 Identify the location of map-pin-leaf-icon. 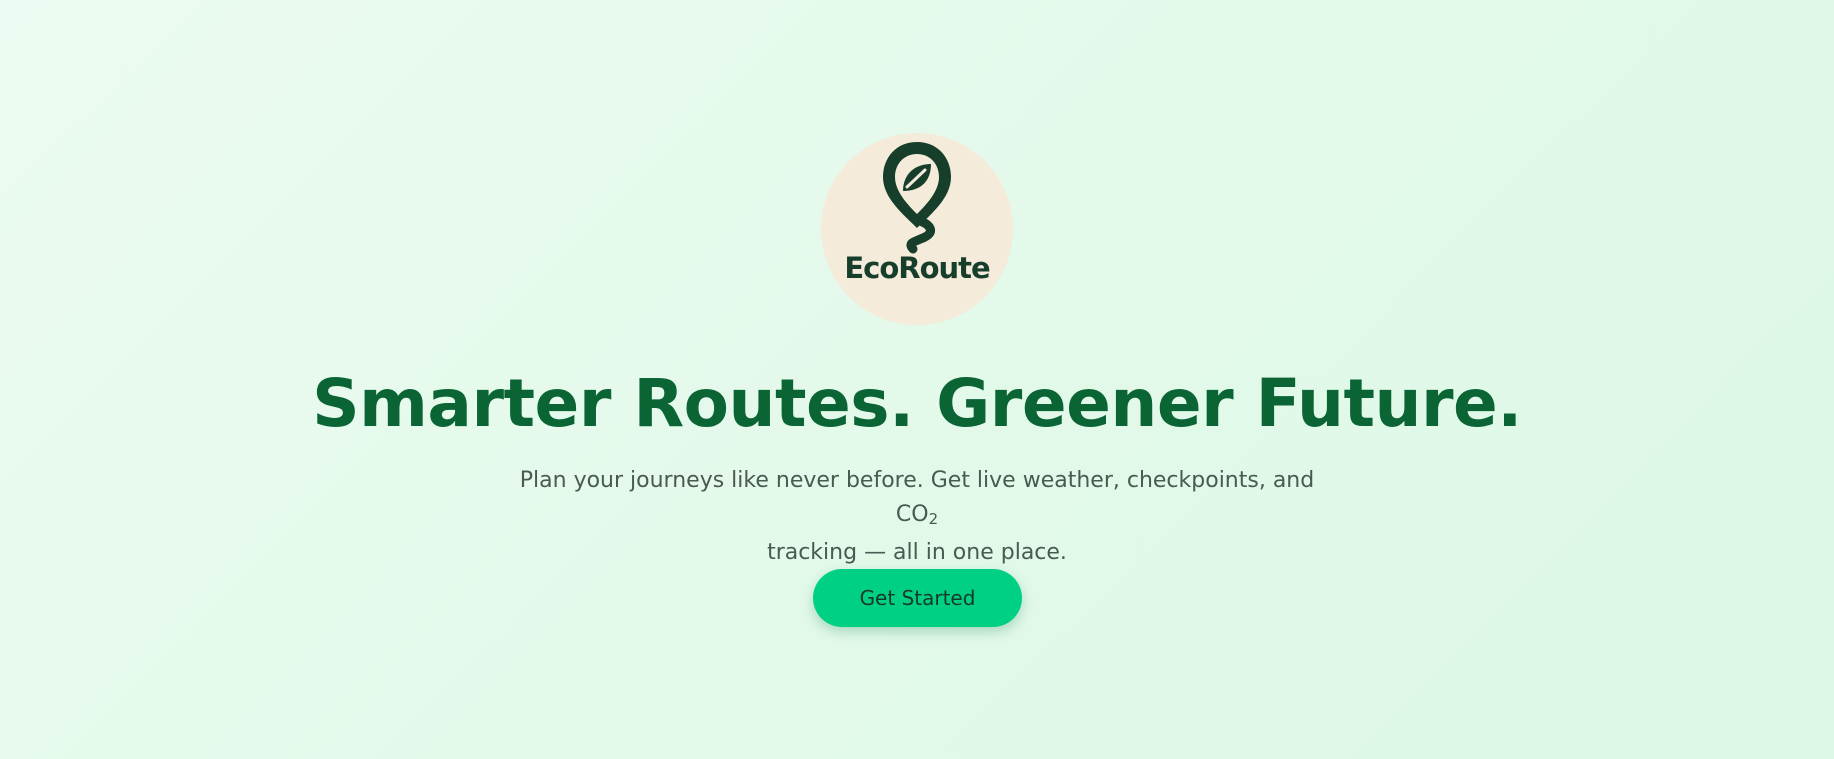
(917, 198).